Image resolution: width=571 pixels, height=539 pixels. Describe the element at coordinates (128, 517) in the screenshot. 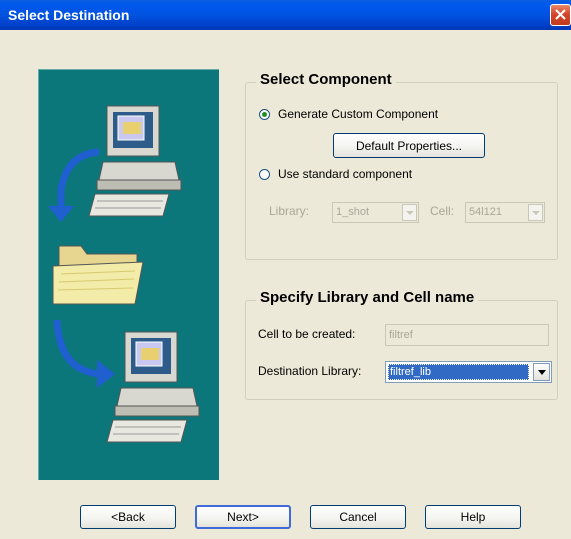

I see `back-button: <Back` at that location.